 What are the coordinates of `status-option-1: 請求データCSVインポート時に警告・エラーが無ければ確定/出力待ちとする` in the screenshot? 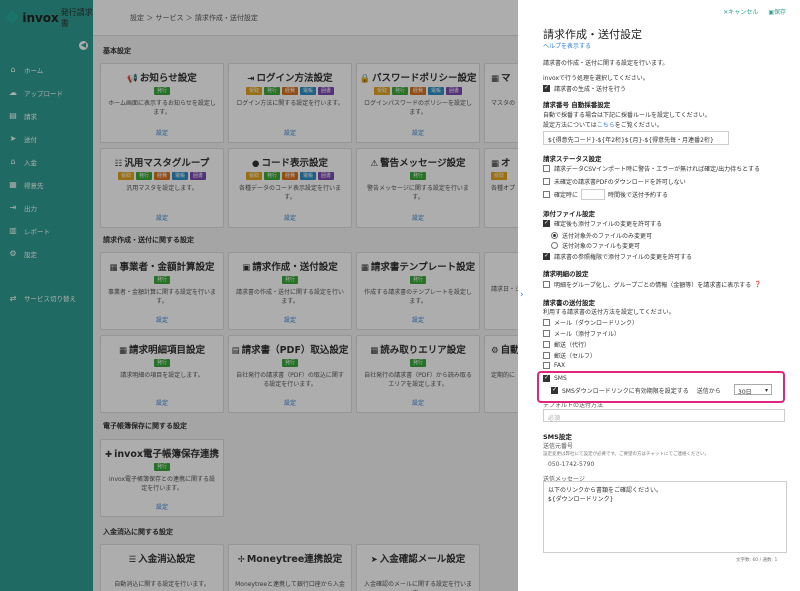 It's located at (651, 168).